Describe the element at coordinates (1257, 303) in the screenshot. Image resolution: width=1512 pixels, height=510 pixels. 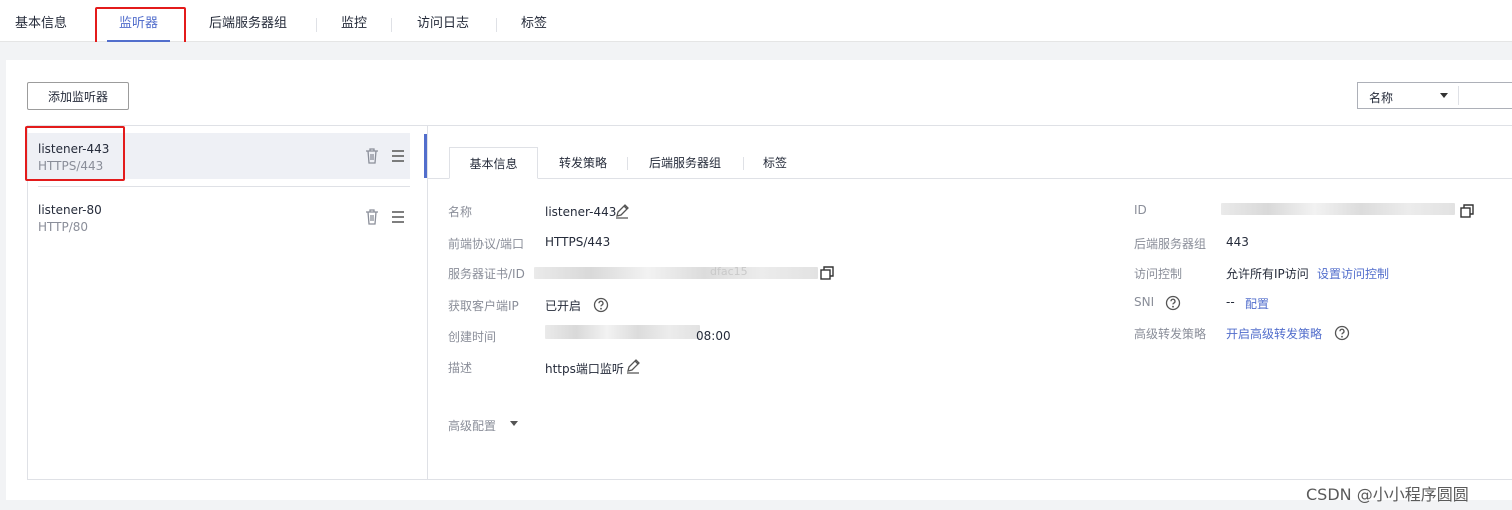
I see `configure-sni-link: 配置` at that location.